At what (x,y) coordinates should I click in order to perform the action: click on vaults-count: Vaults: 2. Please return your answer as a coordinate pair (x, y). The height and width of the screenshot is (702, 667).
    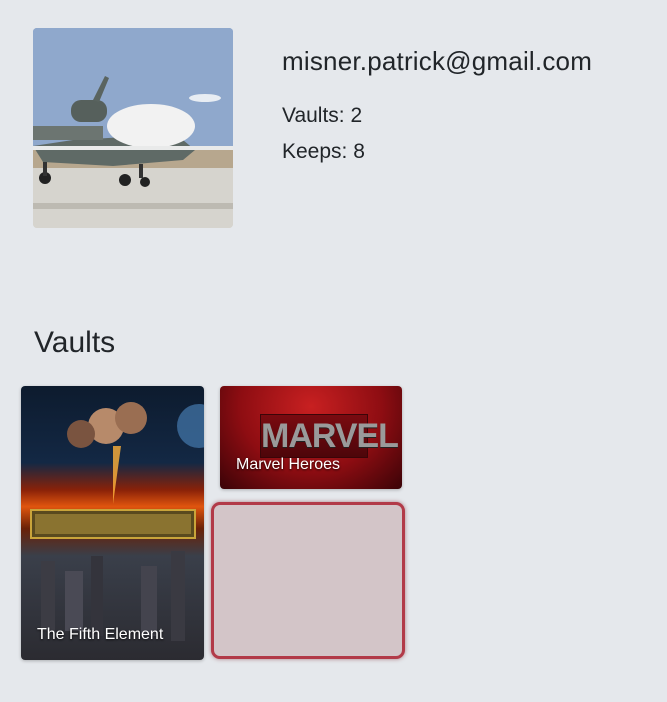
    Looking at the image, I should click on (322, 115).